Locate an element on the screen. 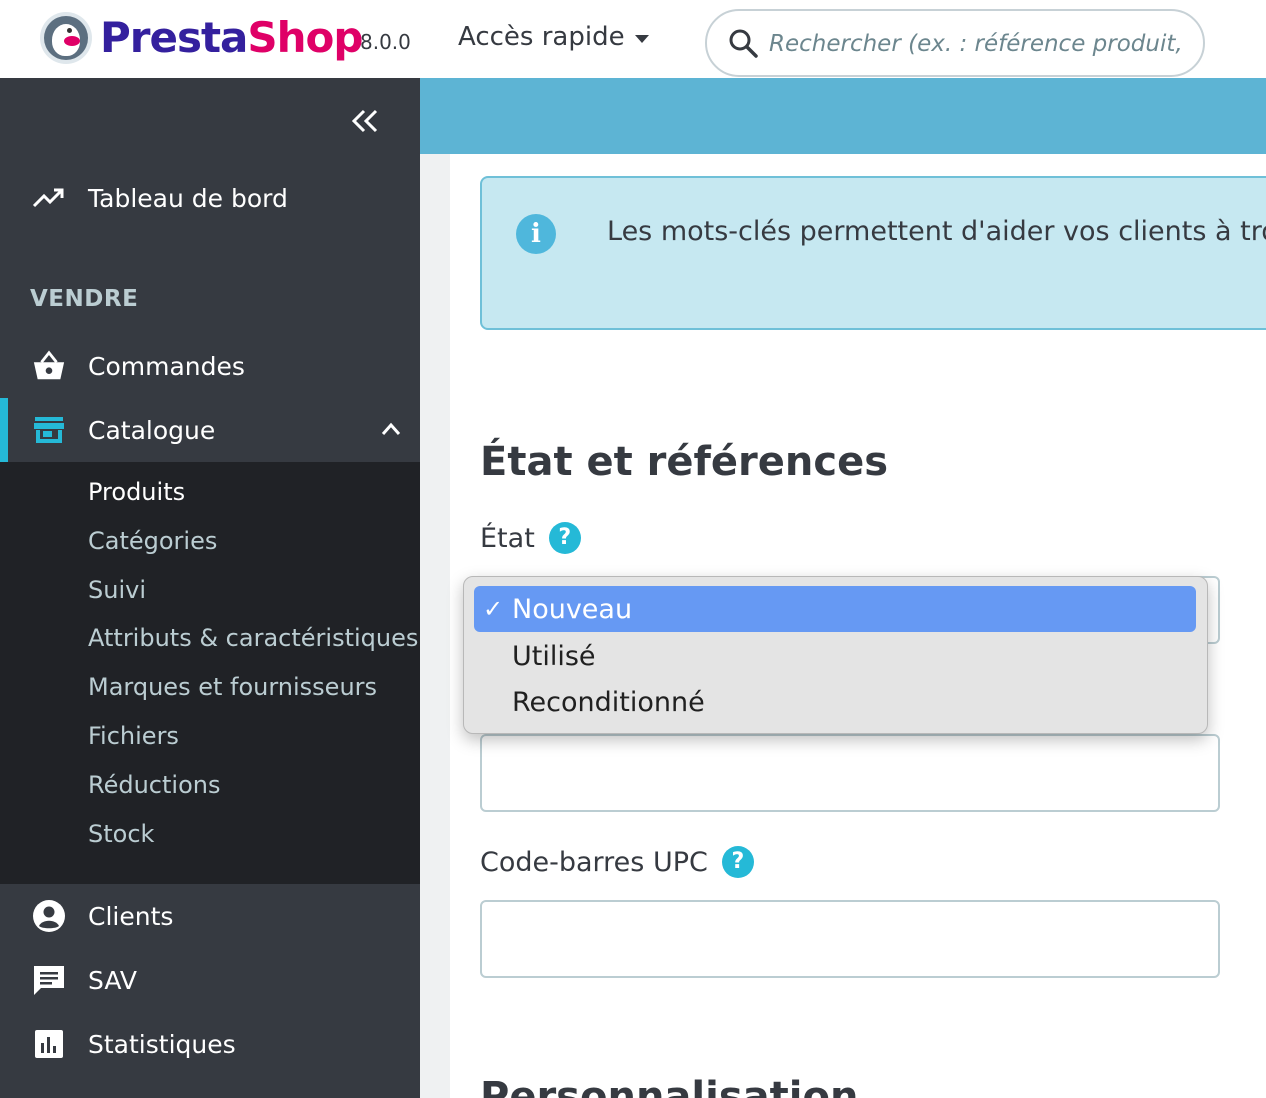  chevron-up-icon is located at coordinates (391, 429).